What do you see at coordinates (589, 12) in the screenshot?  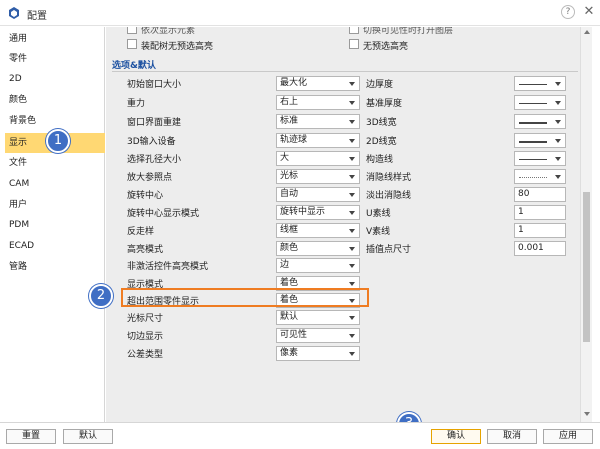 I see `close-button: ✕` at bounding box center [589, 12].